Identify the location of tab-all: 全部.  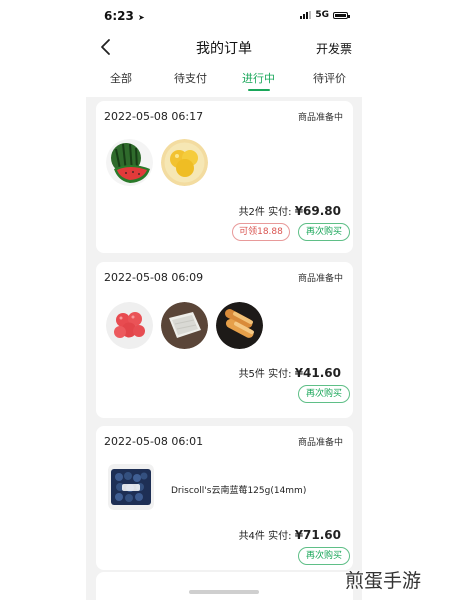
(121, 78).